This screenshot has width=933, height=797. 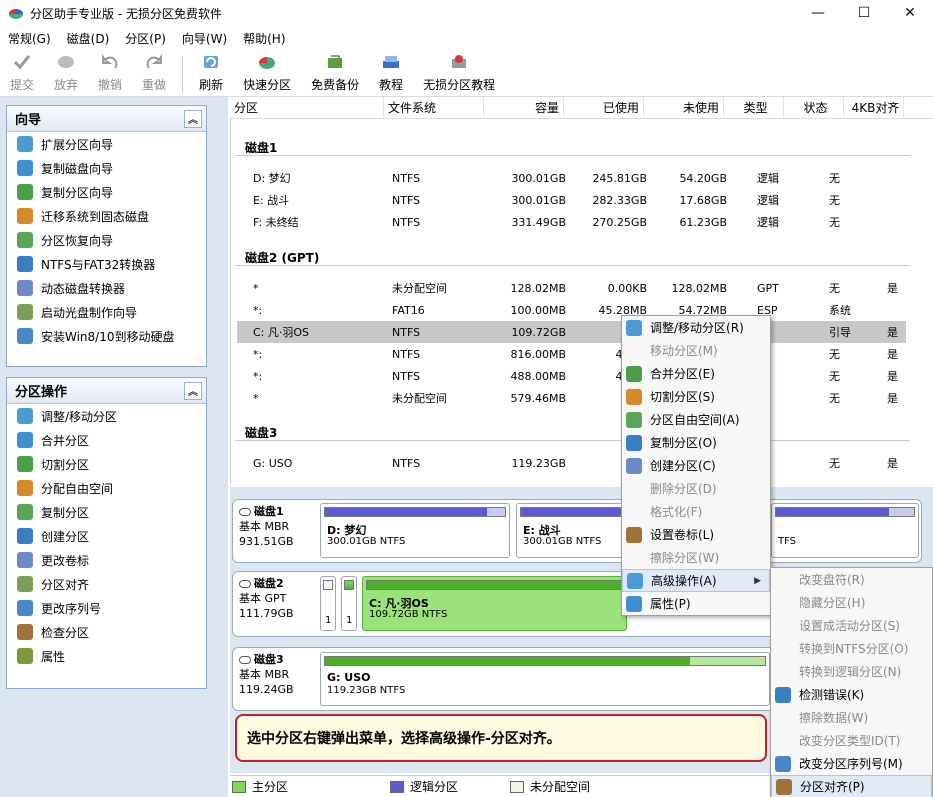 I want to click on context-menu-item-label: 分区自由空间(A), so click(x=695, y=420).